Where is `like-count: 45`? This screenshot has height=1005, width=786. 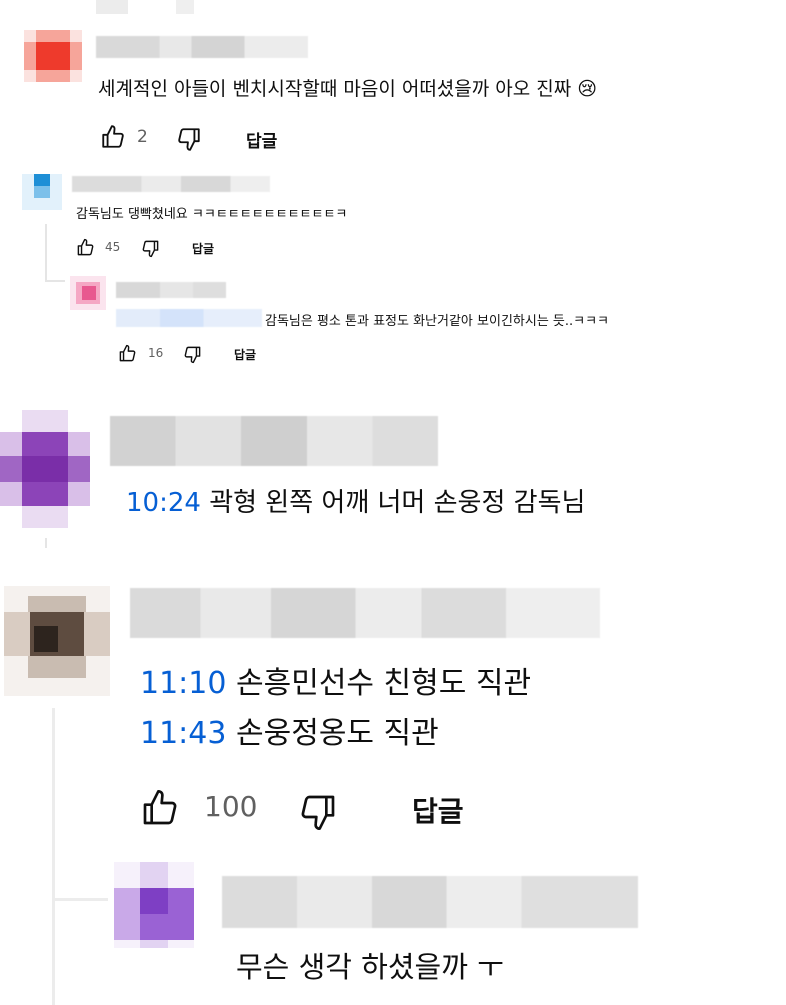 like-count: 45 is located at coordinates (113, 247).